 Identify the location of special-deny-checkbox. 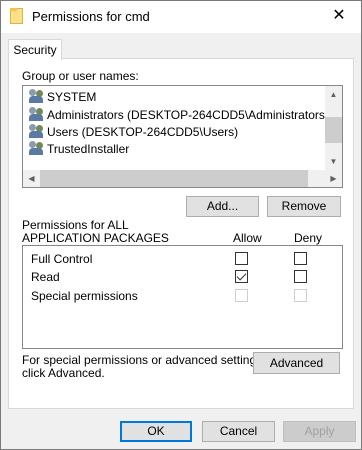
(300, 295).